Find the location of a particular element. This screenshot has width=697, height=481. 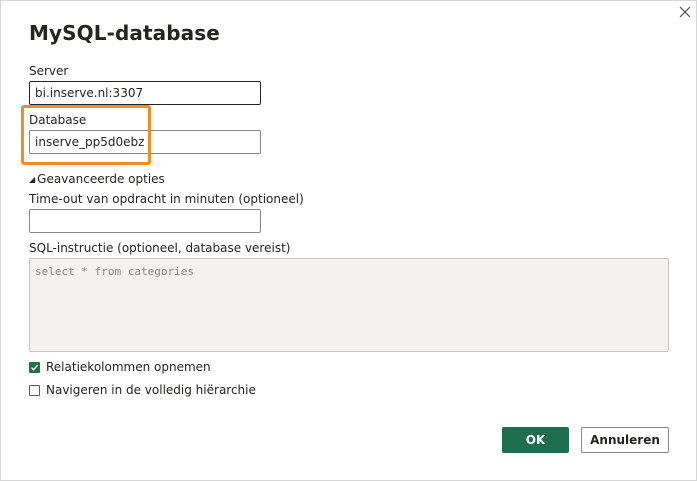

cancel-button: Annuleren is located at coordinates (625, 440).